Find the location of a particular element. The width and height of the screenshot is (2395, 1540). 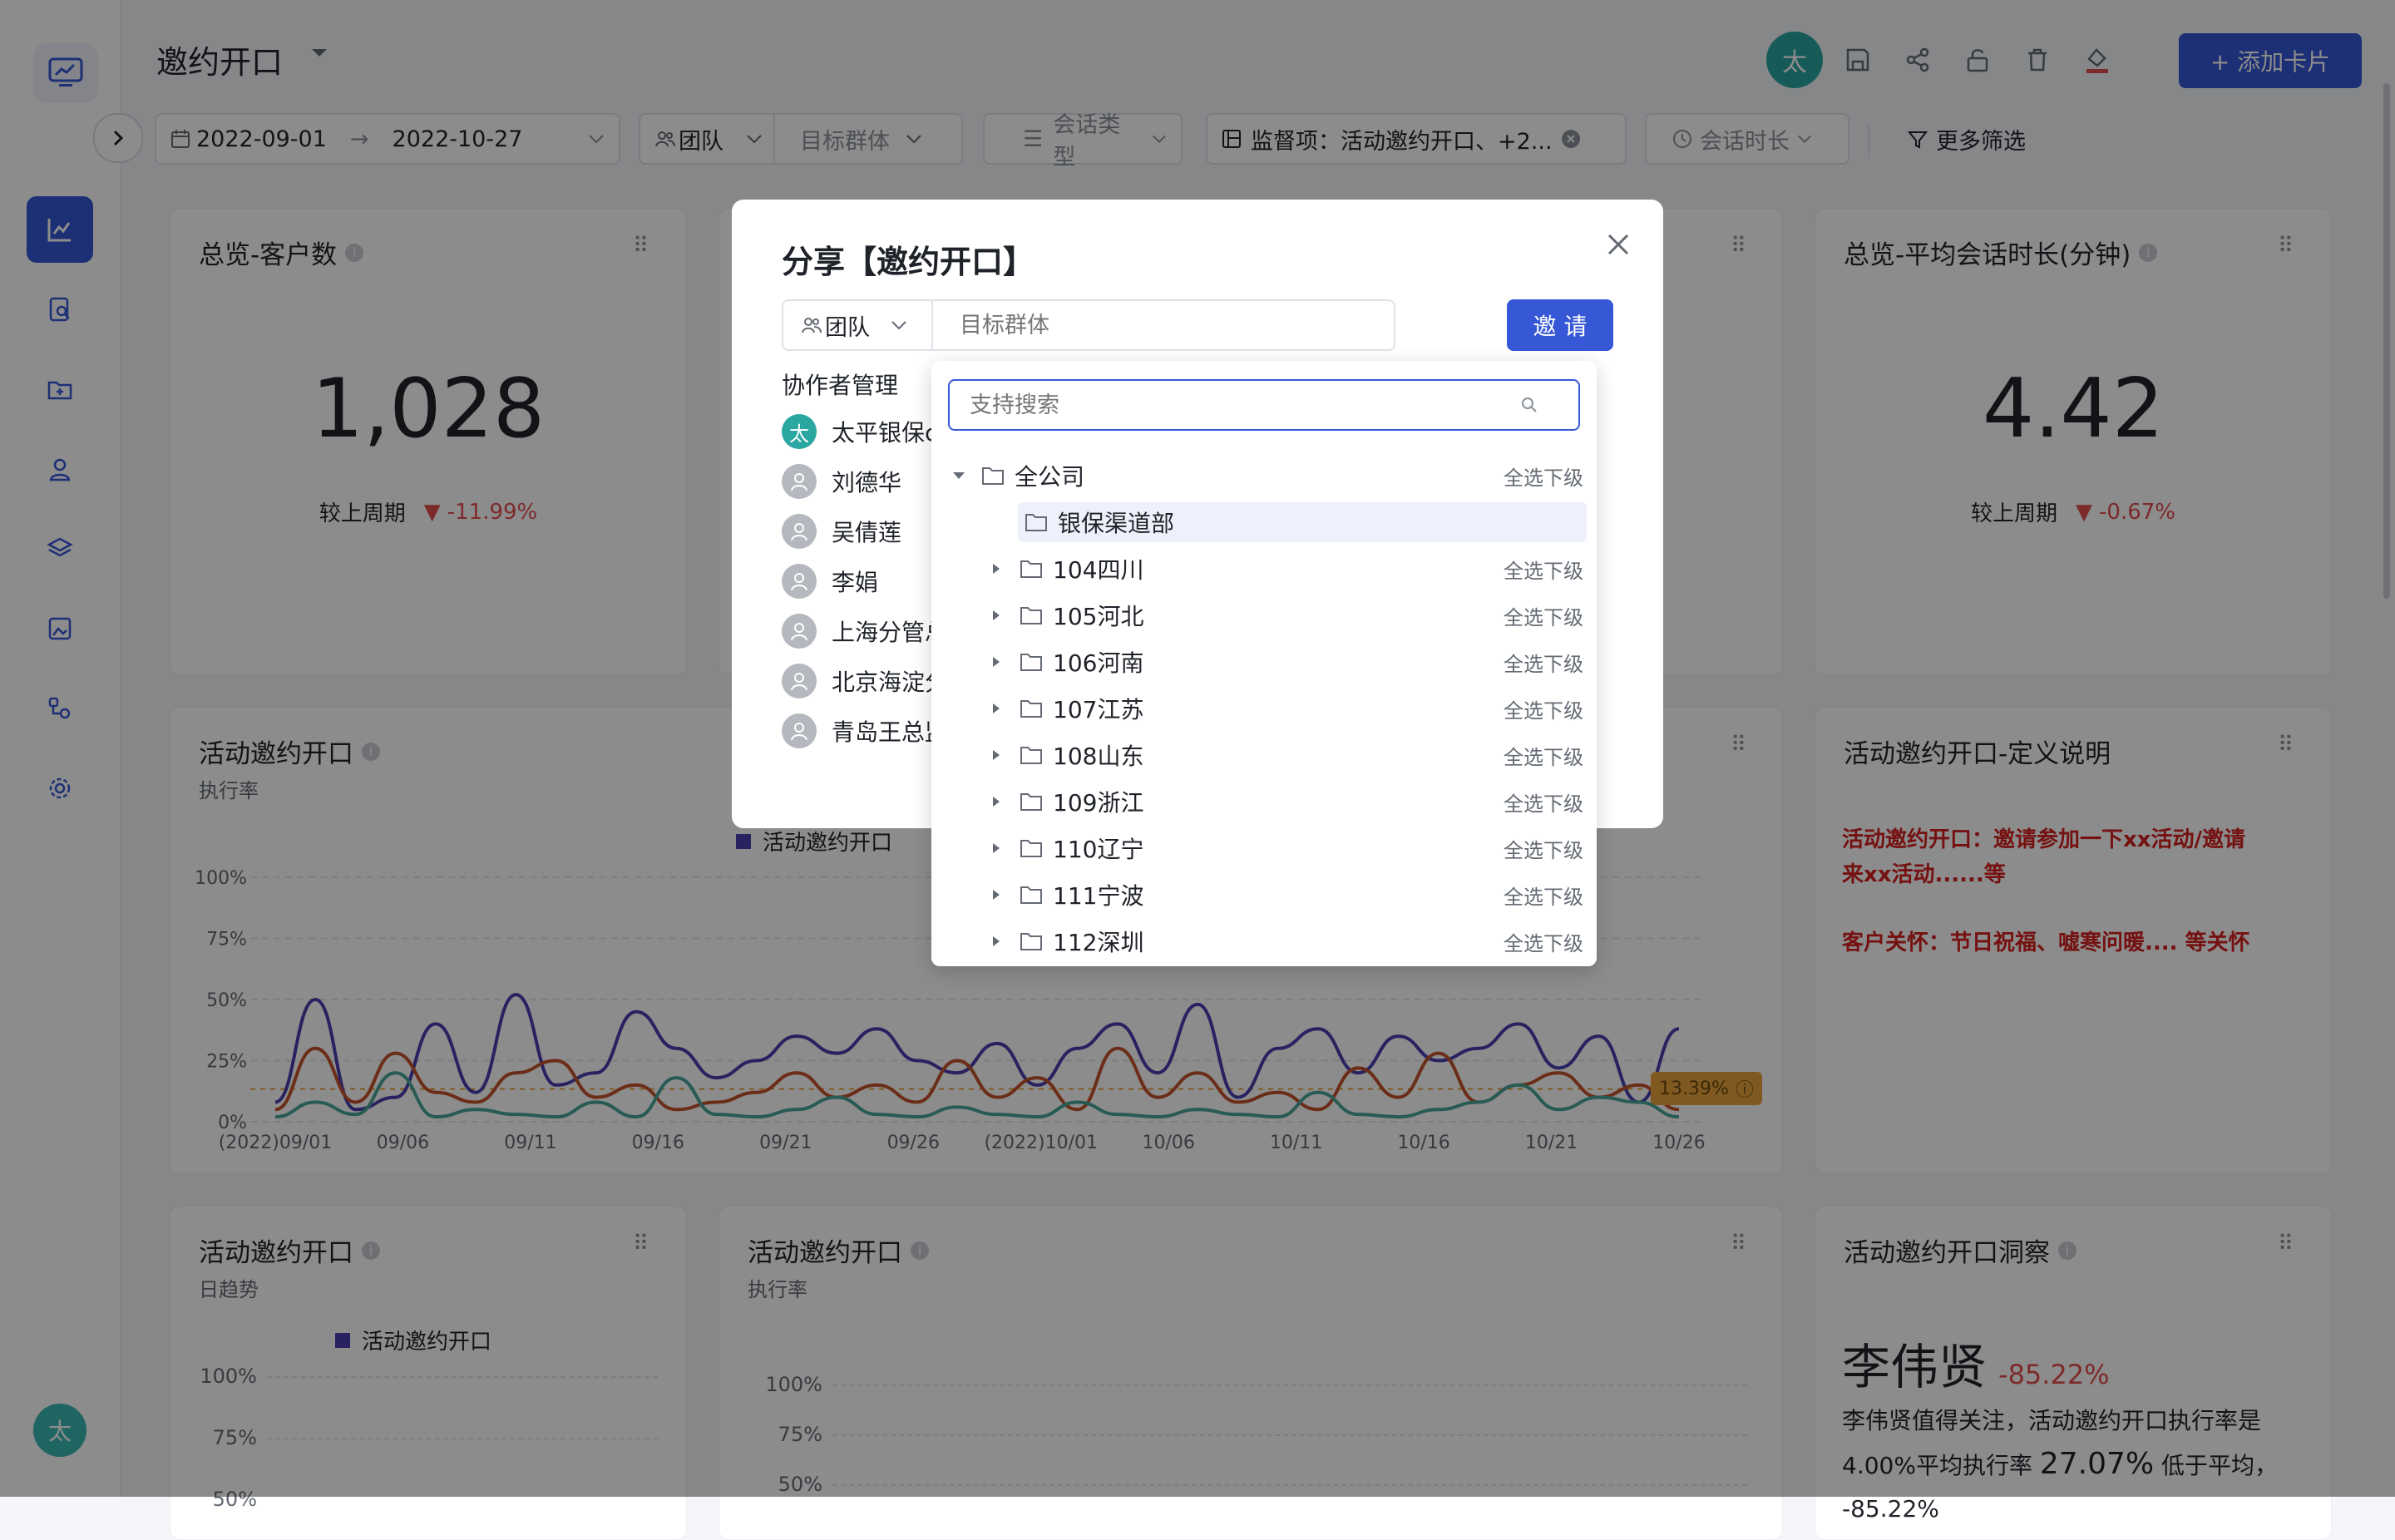

collaborator-item: 吴倩莲 is located at coordinates (841, 531).